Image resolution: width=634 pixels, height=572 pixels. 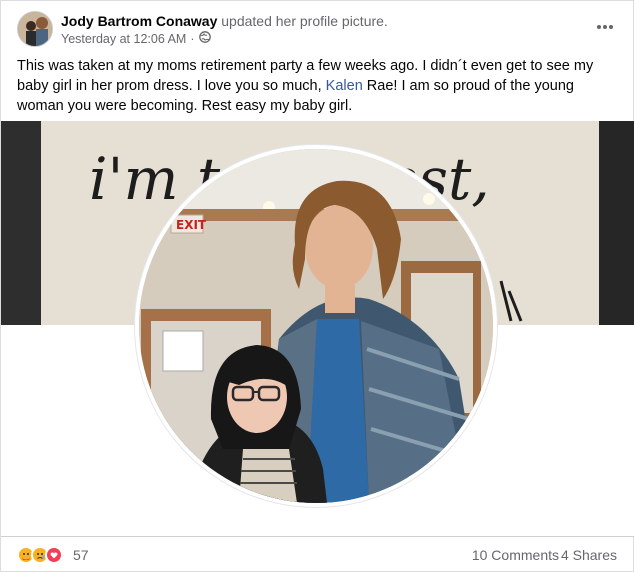 I want to click on post-footer: 57 10 Comments 4 Shares, so click(x=317, y=554).